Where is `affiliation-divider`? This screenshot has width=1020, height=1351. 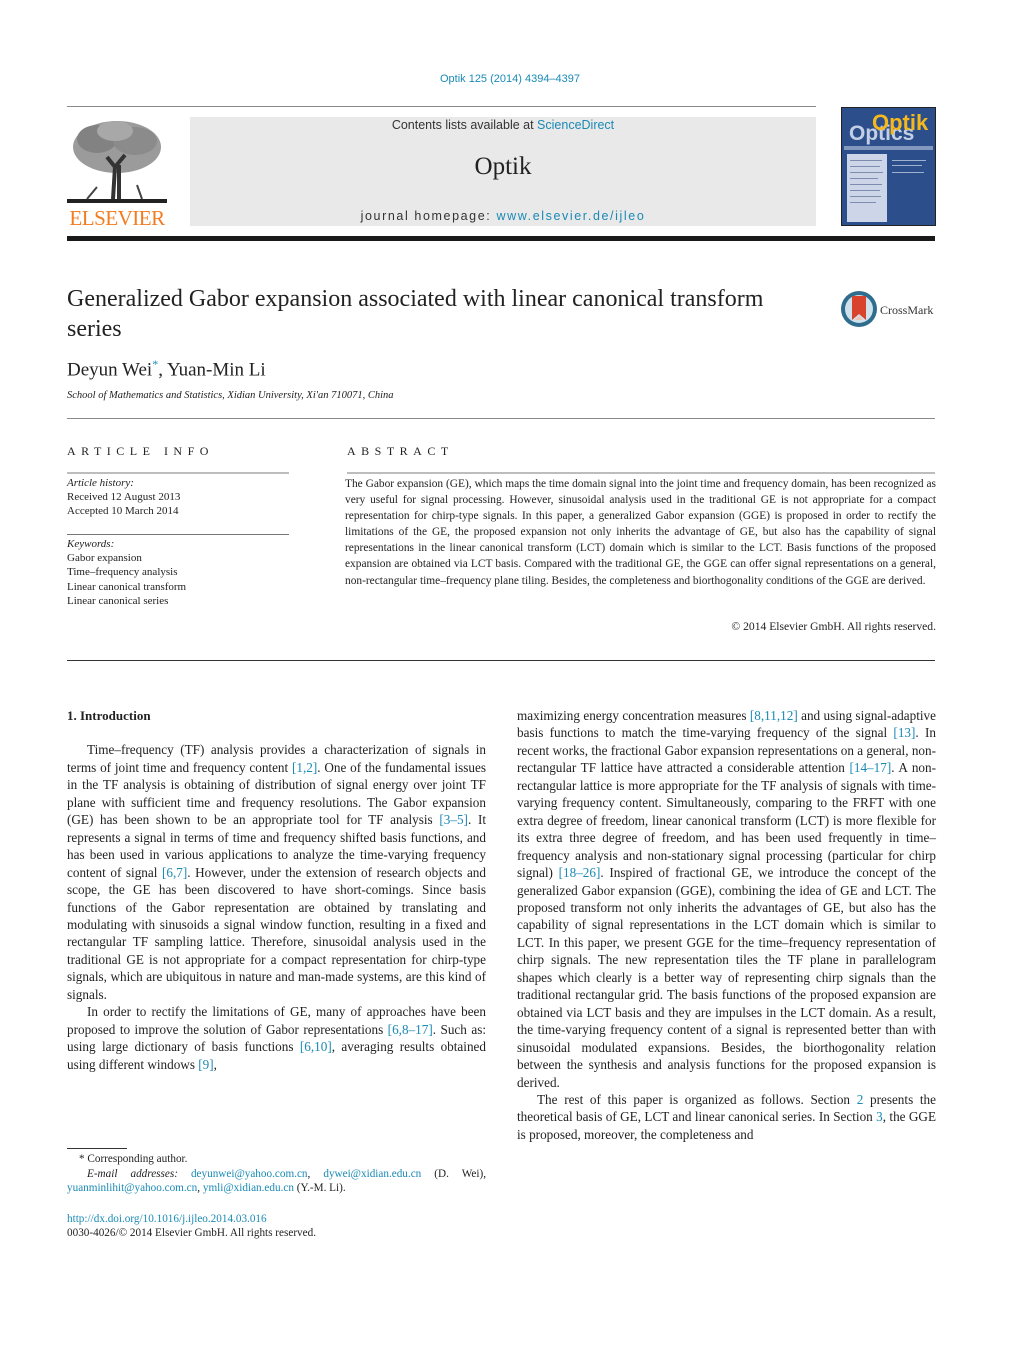 affiliation-divider is located at coordinates (501, 418).